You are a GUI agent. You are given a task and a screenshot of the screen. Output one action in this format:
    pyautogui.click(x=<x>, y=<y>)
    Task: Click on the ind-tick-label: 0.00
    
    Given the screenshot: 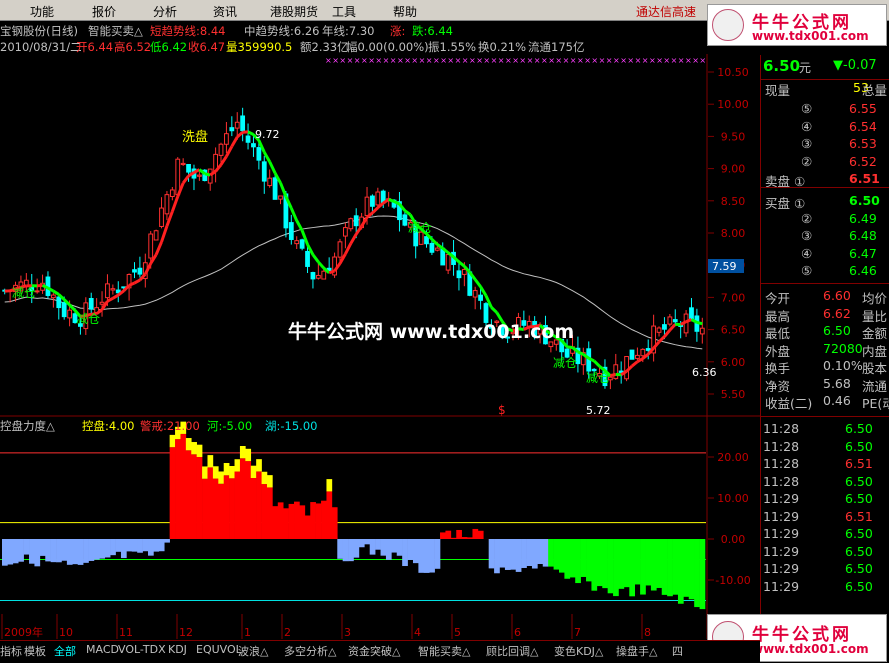 What is the action you would take?
    pyautogui.click(x=733, y=539)
    